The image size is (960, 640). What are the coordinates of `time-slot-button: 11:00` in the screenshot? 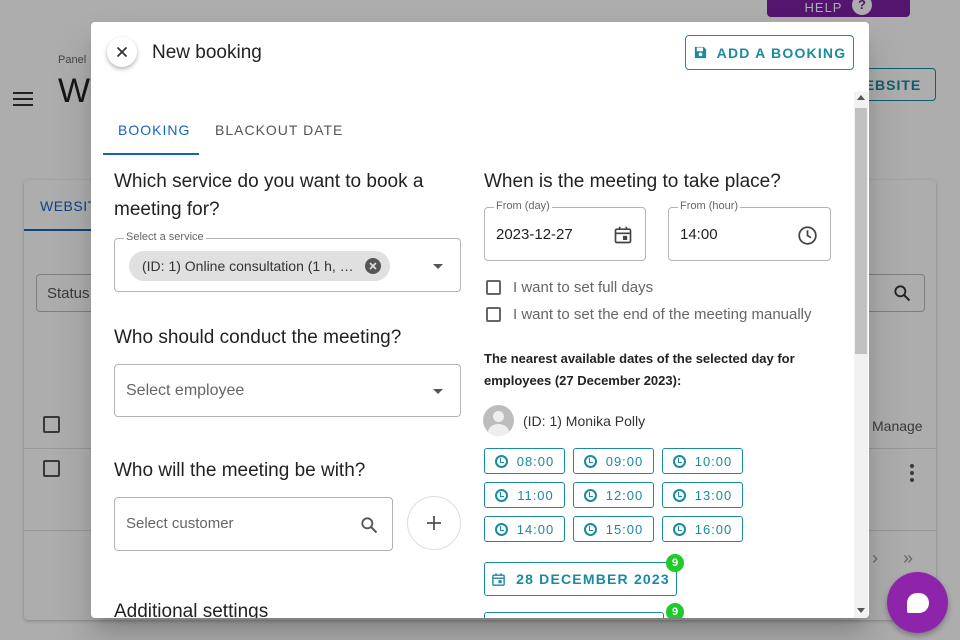 It's located at (524, 495).